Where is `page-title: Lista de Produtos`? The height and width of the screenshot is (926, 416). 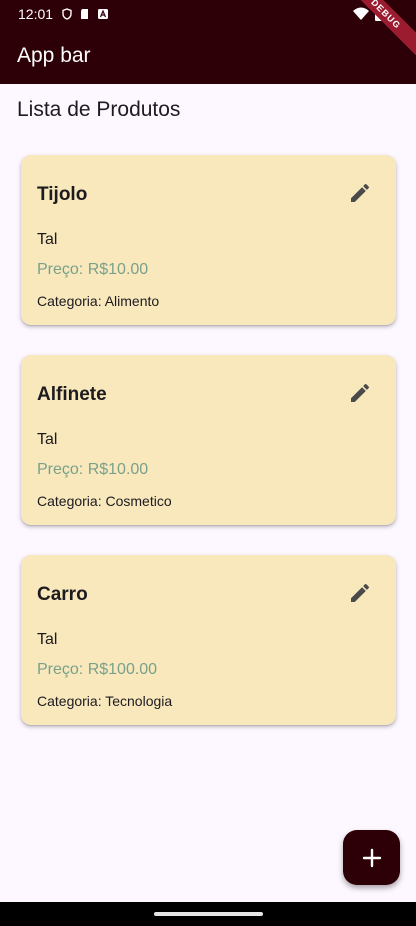
page-title: Lista de Produtos is located at coordinates (99, 109).